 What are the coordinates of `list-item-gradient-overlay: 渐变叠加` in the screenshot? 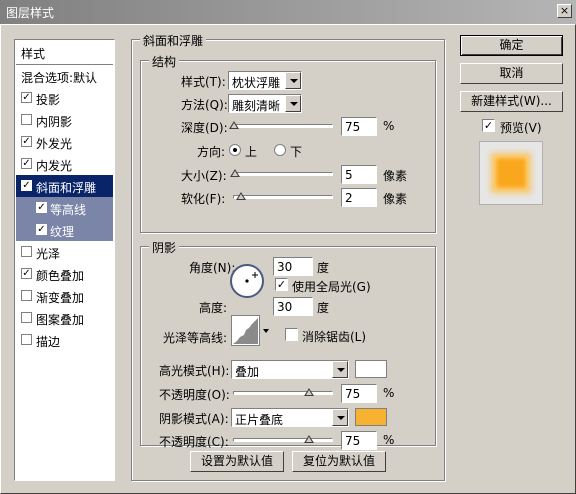 It's located at (64, 296).